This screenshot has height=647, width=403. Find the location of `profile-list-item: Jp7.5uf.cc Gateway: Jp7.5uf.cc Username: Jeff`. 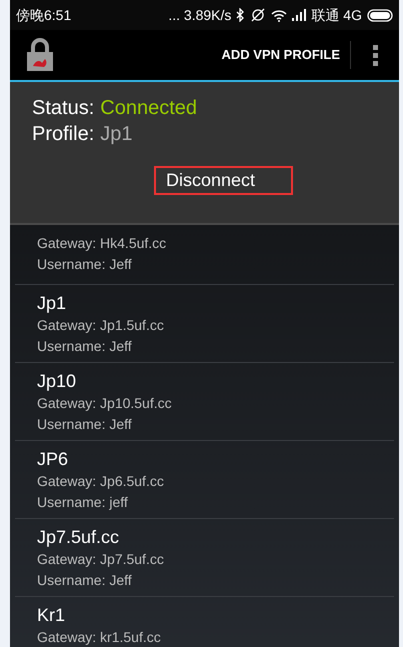

profile-list-item: Jp7.5uf.cc Gateway: Jp7.5uf.cc Username: Jeff is located at coordinates (204, 558).